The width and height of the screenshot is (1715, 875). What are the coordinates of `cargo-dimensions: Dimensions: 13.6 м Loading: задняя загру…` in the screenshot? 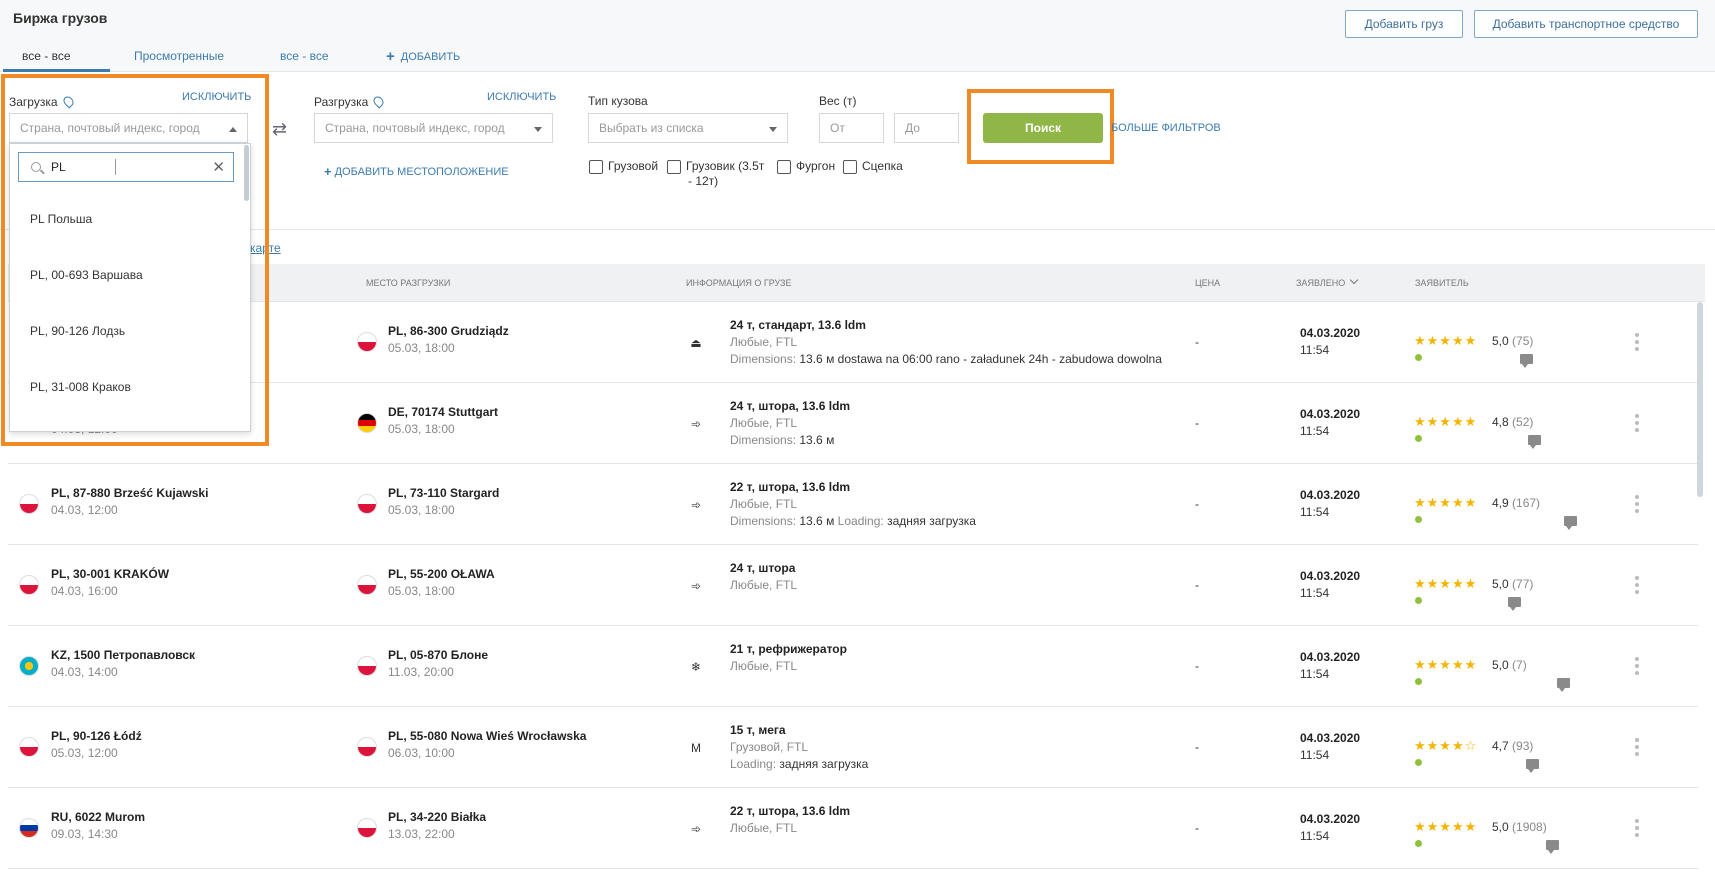 It's located at (853, 521).